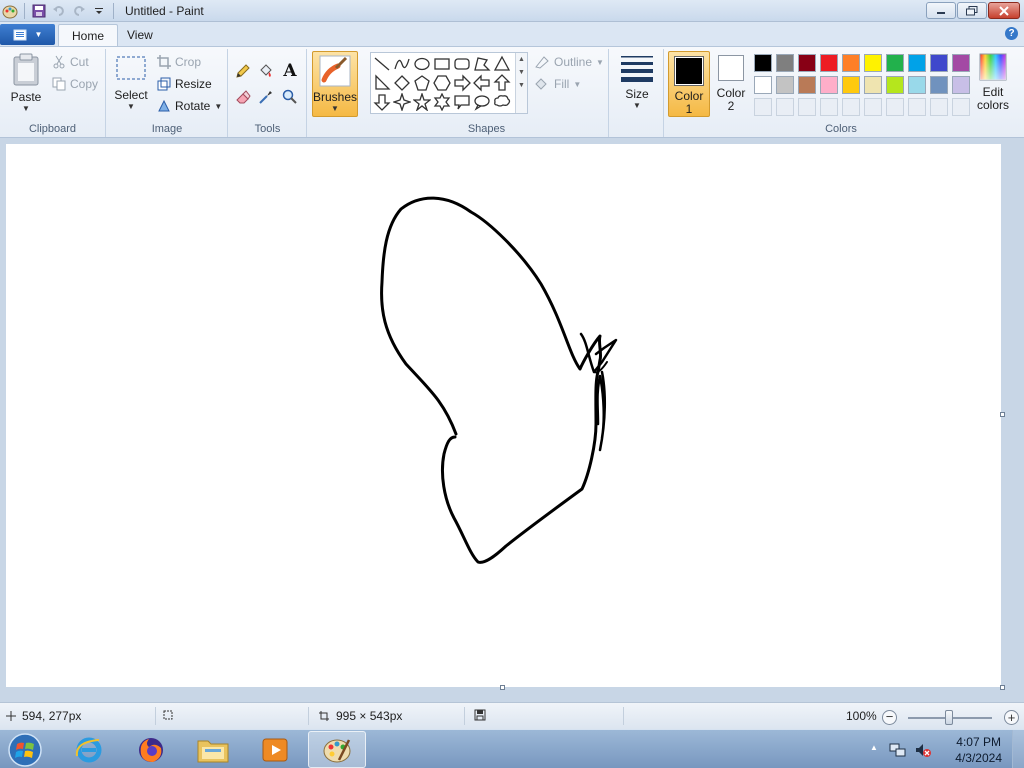  What do you see at coordinates (731, 83) in the screenshot?
I see `color2-button: Color 2` at bounding box center [731, 83].